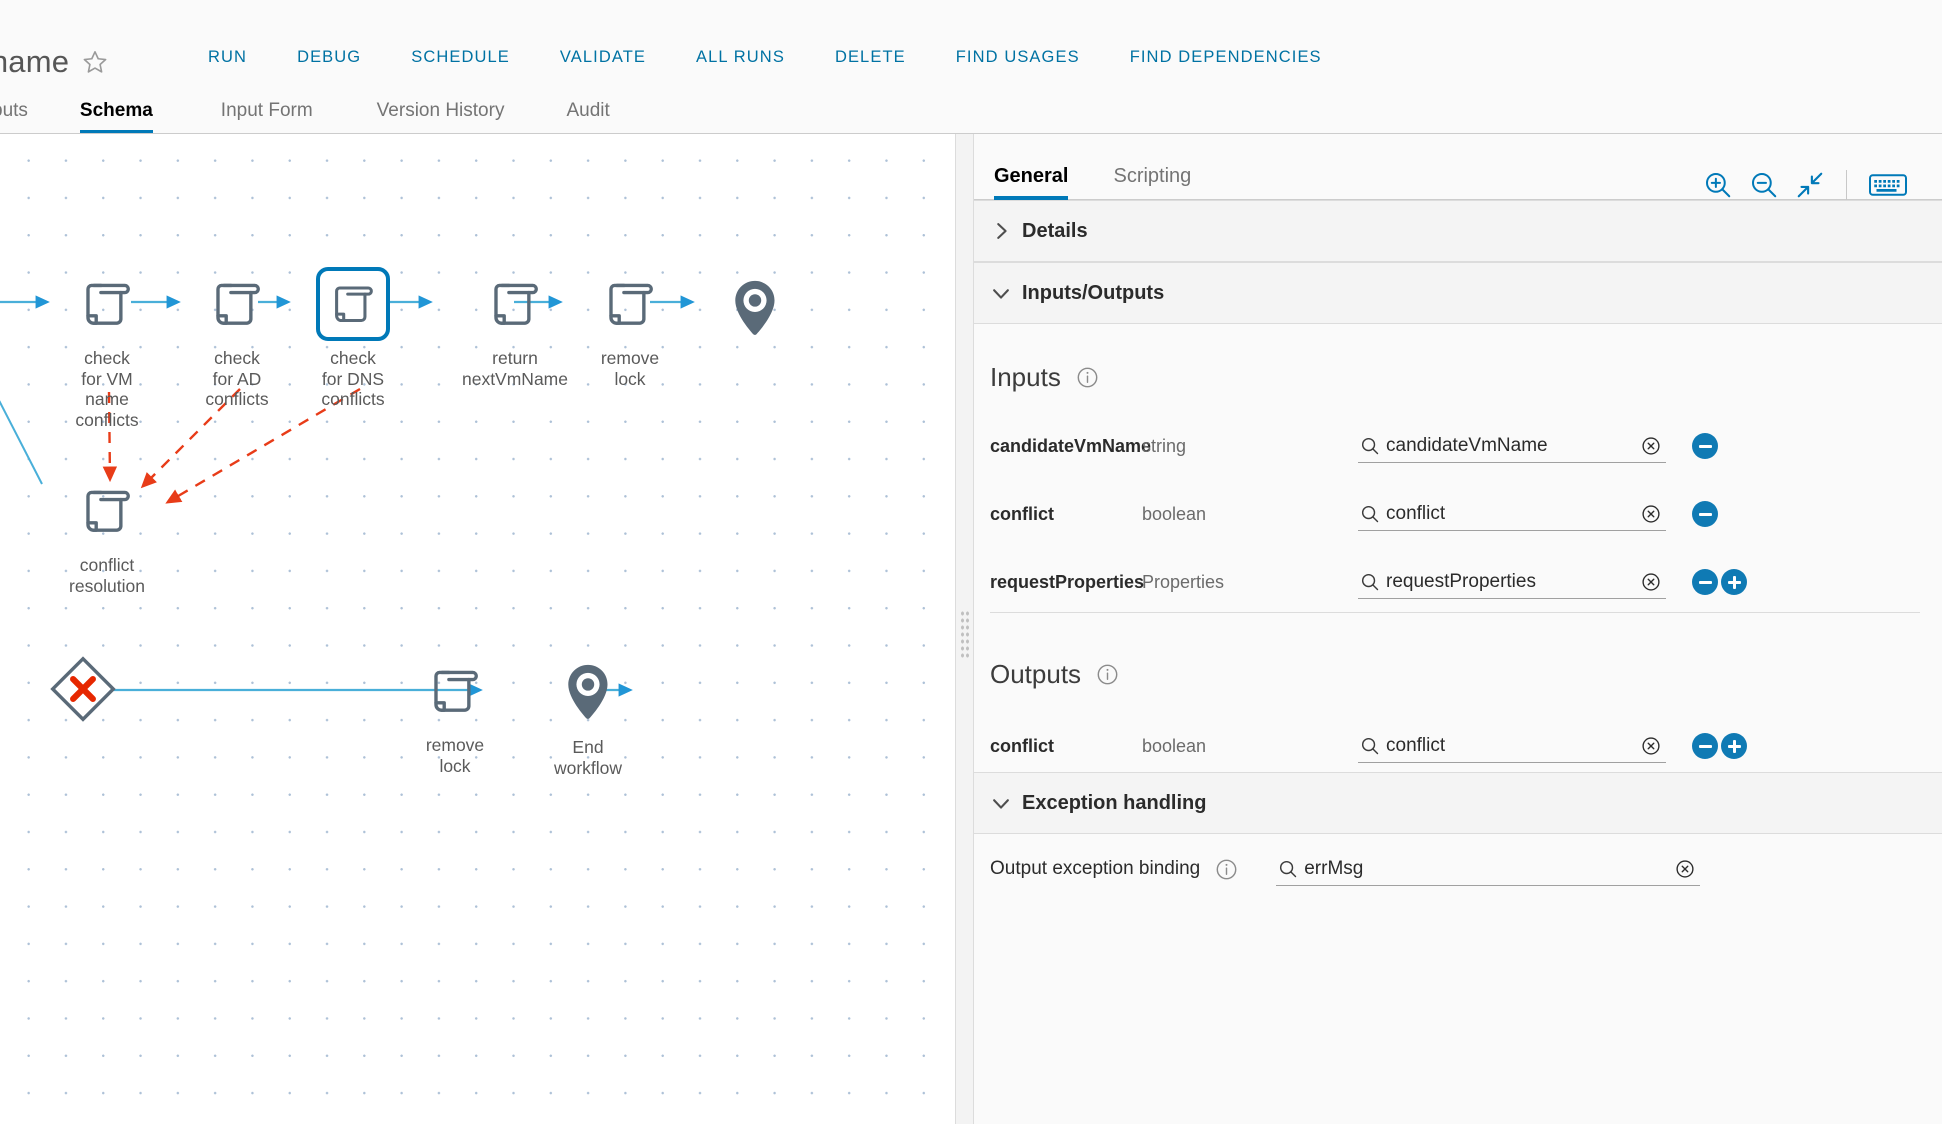 The height and width of the screenshot is (1124, 1942). I want to click on node-exception-handler, so click(83, 692).